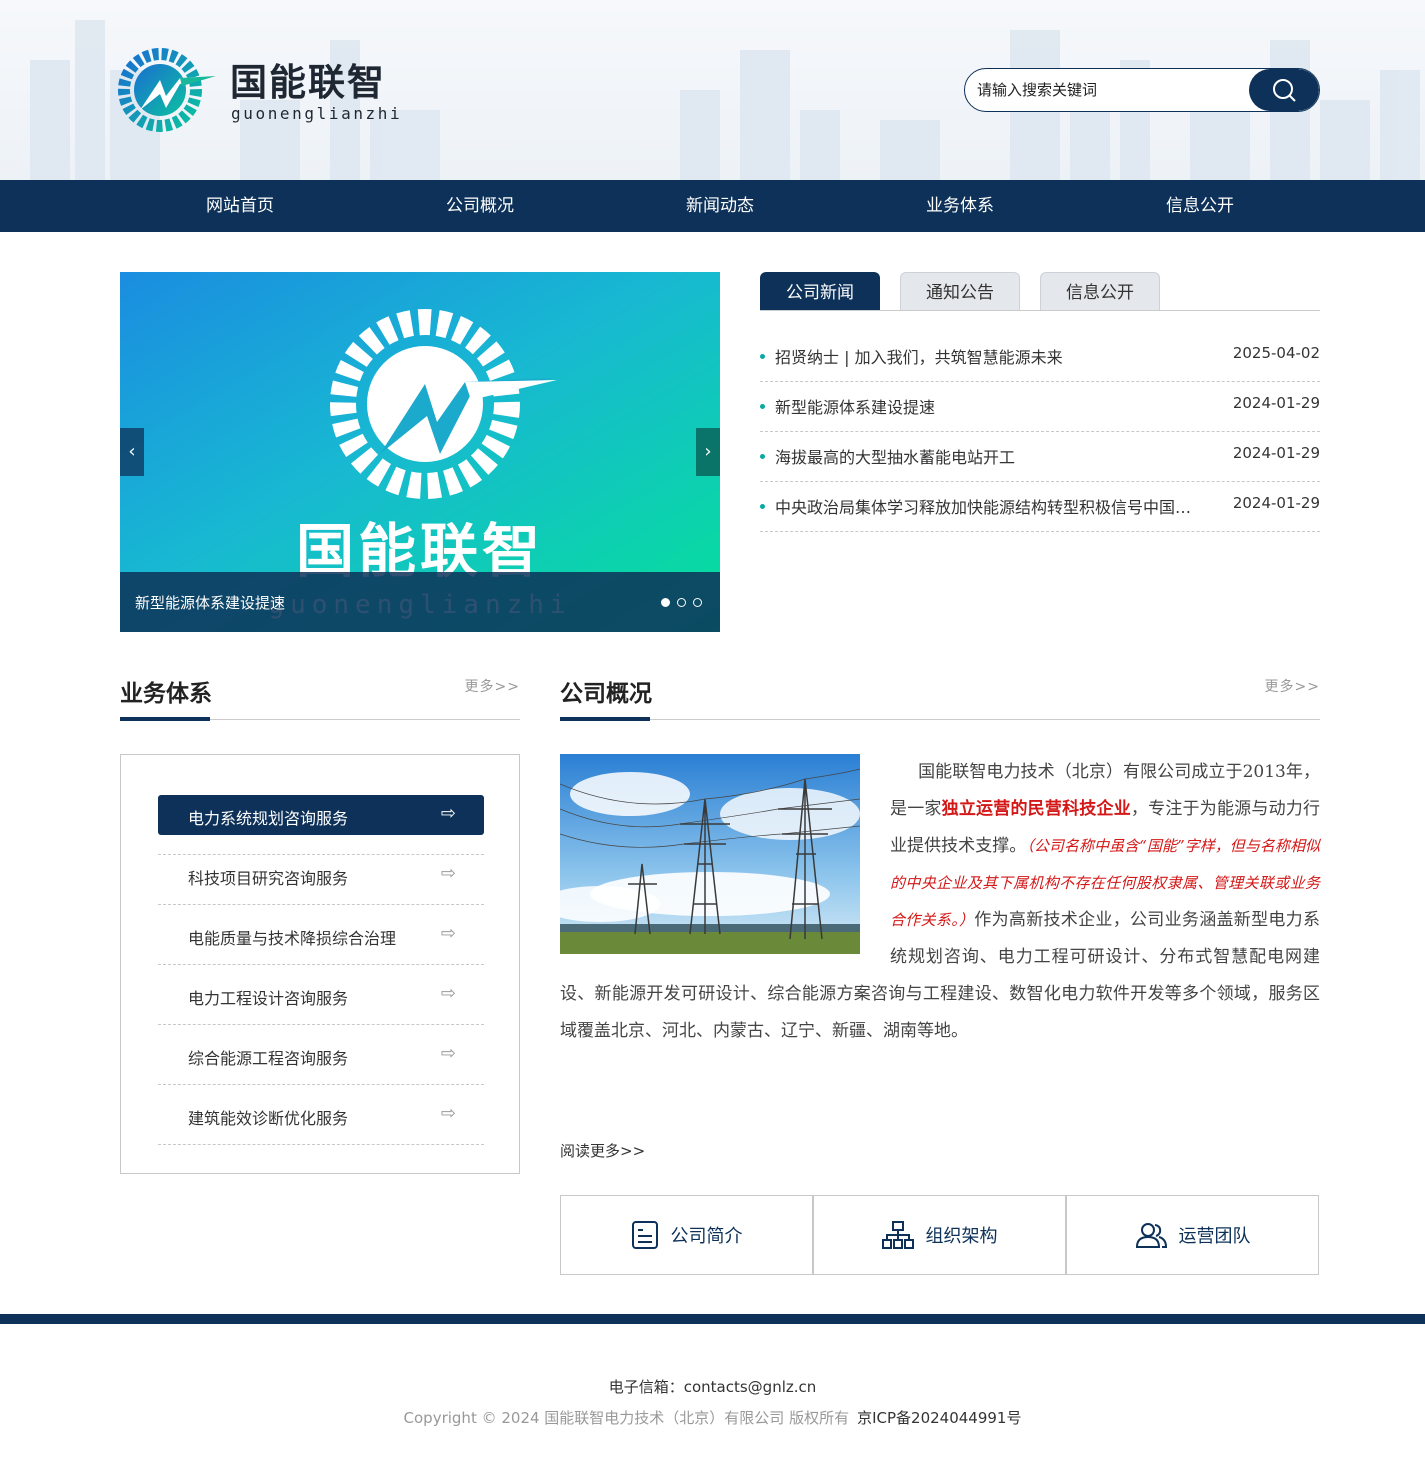 Image resolution: width=1425 pixels, height=1477 pixels. I want to click on footer-divider, so click(712, 1319).